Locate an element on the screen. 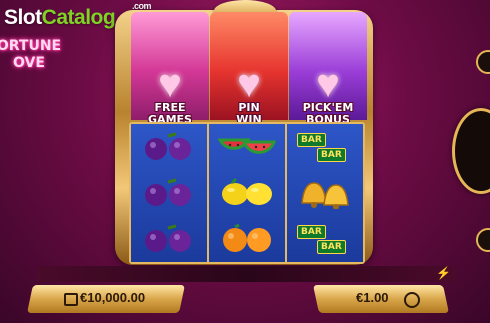  bells-symbol is located at coordinates (325, 193).